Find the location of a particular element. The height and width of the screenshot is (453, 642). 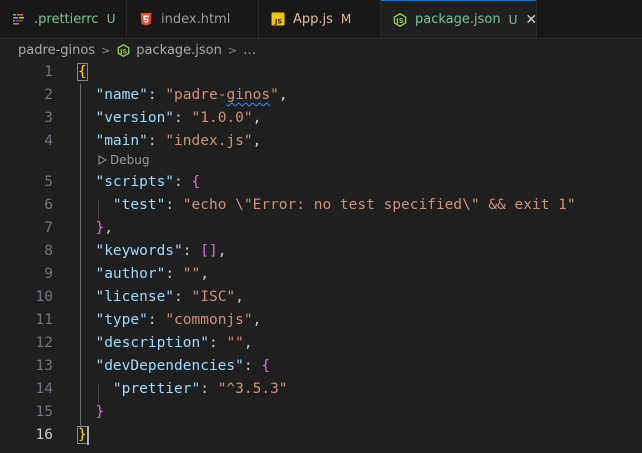

line-number: 4 is located at coordinates (48, 141).